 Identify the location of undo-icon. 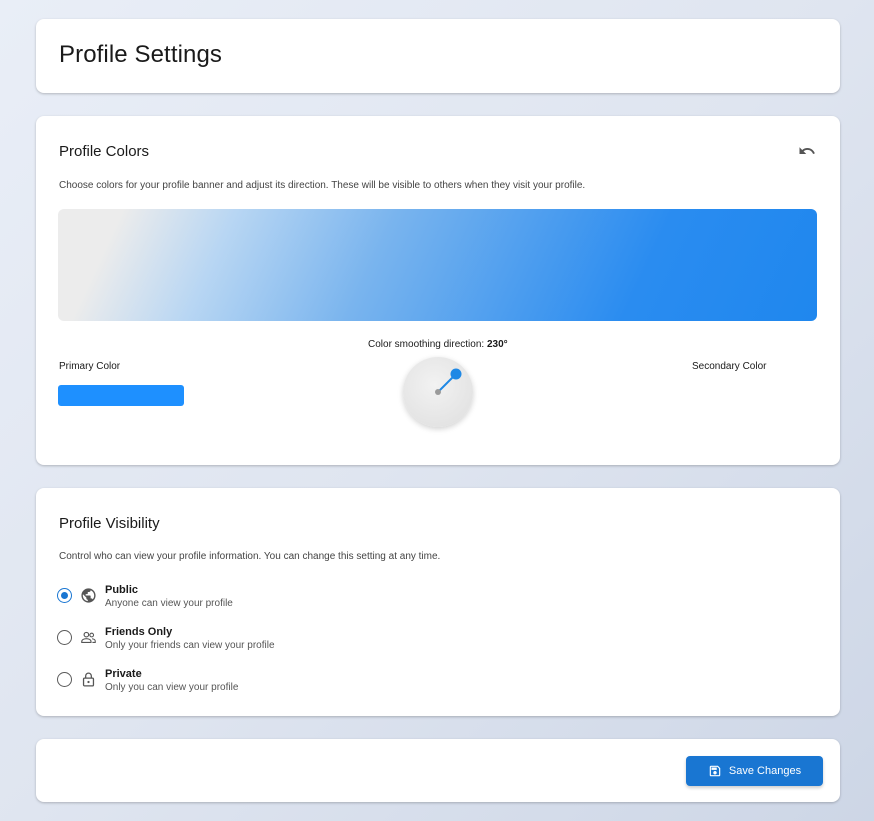
(807, 150).